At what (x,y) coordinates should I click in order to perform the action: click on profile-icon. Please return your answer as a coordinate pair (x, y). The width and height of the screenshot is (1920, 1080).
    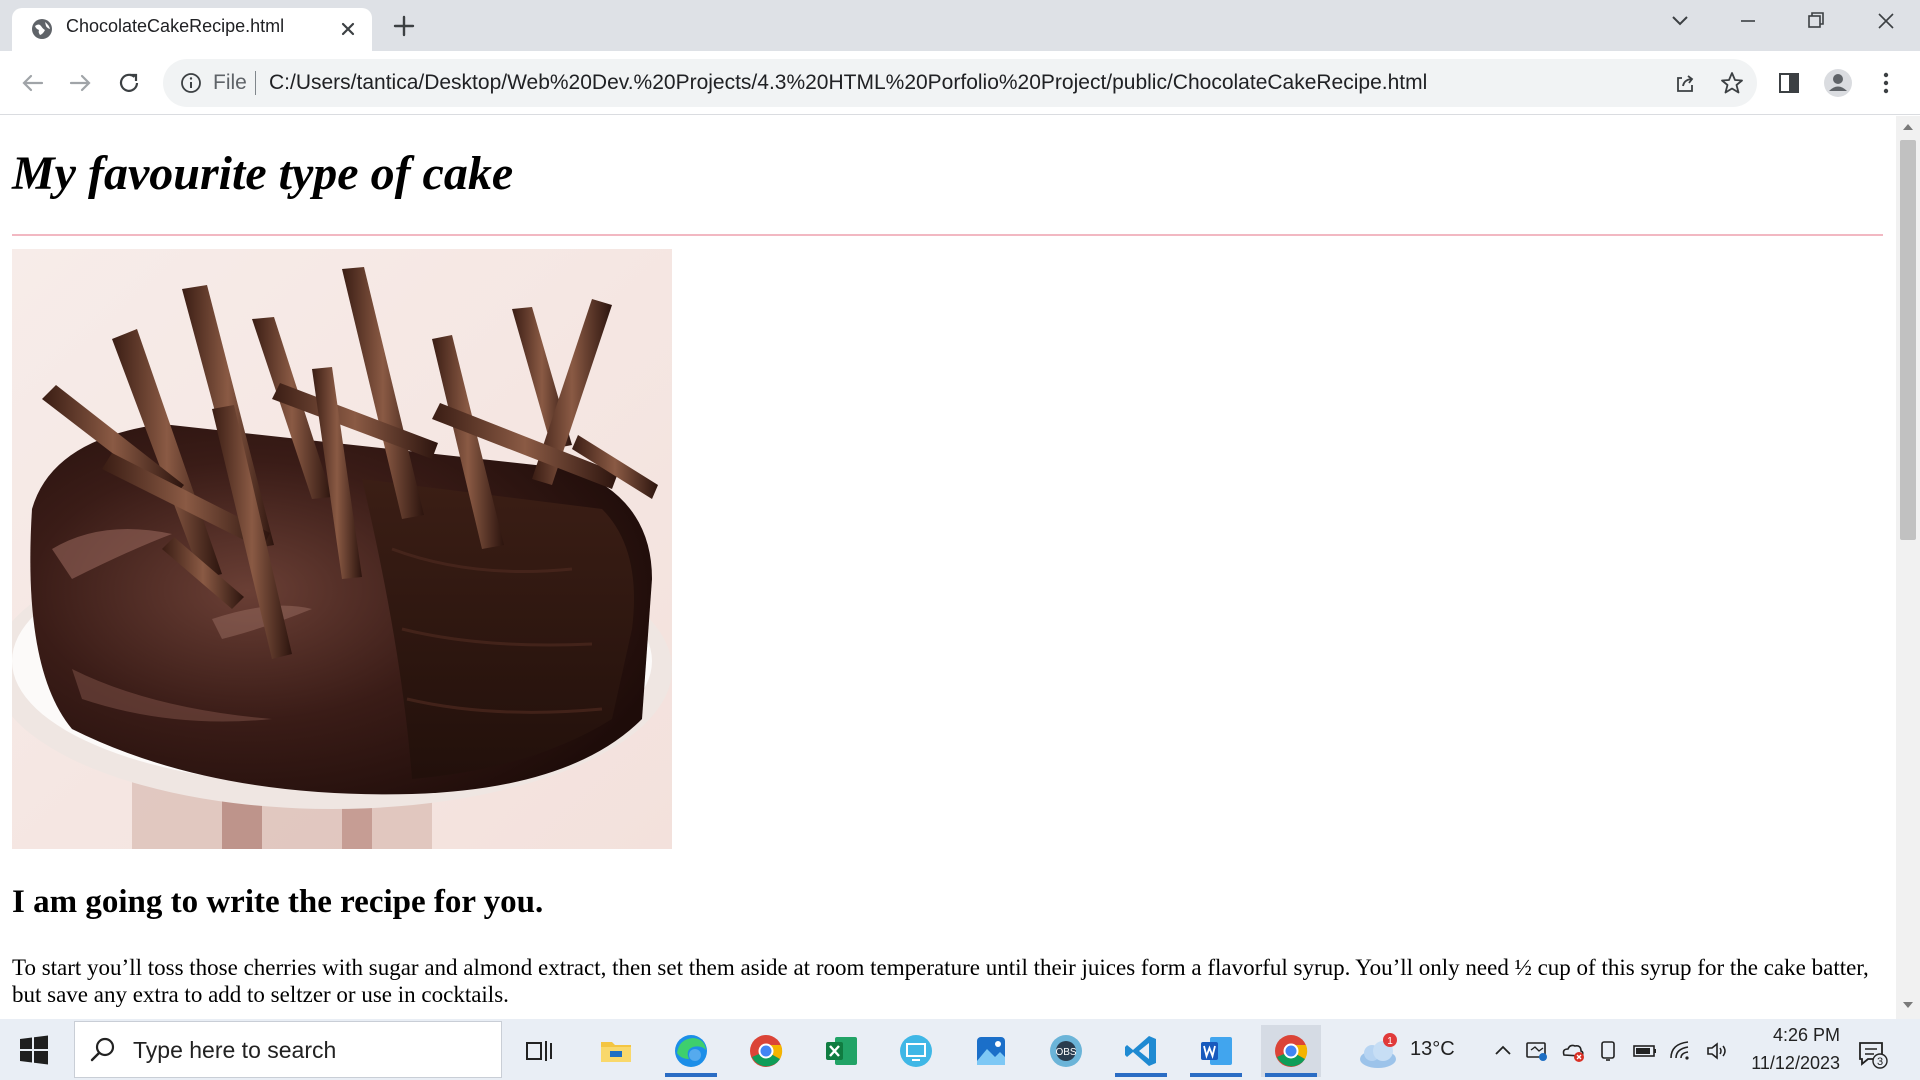
    Looking at the image, I should click on (1838, 83).